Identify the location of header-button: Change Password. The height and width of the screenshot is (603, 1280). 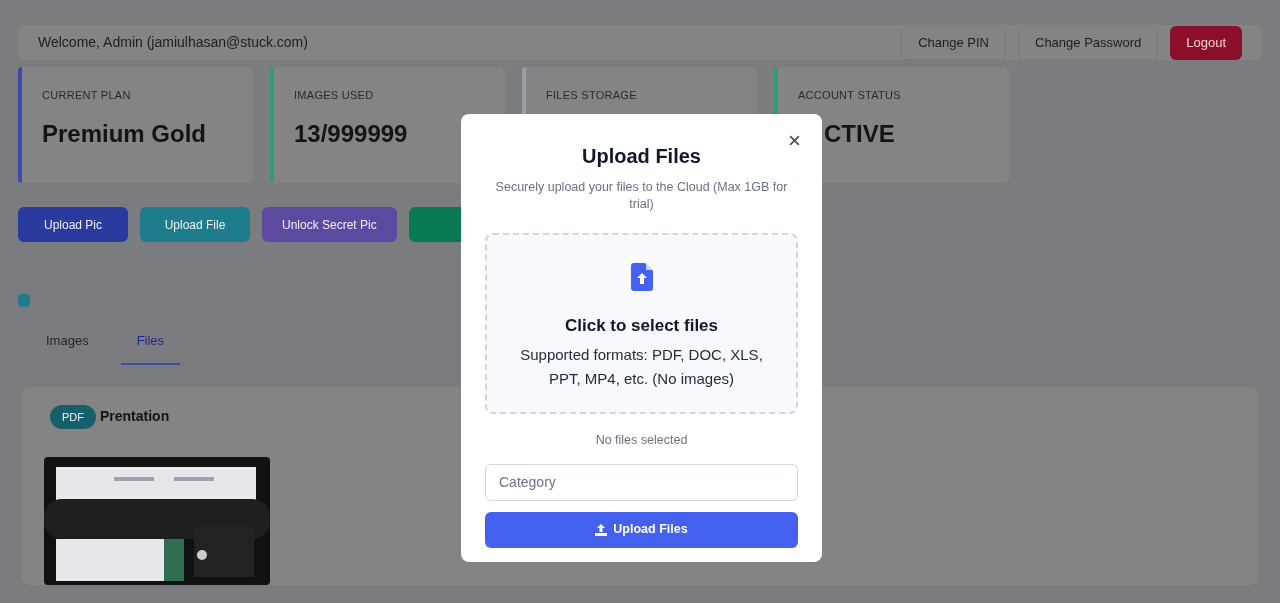
(1088, 42).